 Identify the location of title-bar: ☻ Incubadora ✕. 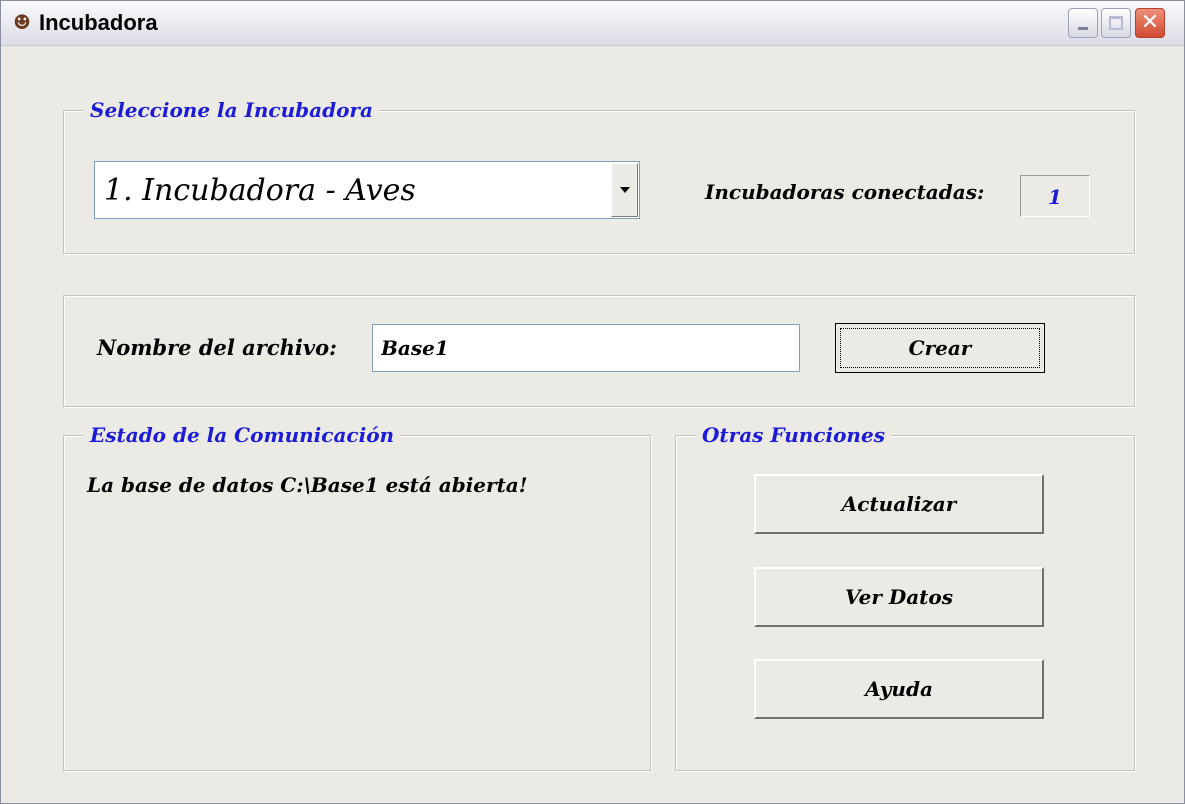
(592, 23).